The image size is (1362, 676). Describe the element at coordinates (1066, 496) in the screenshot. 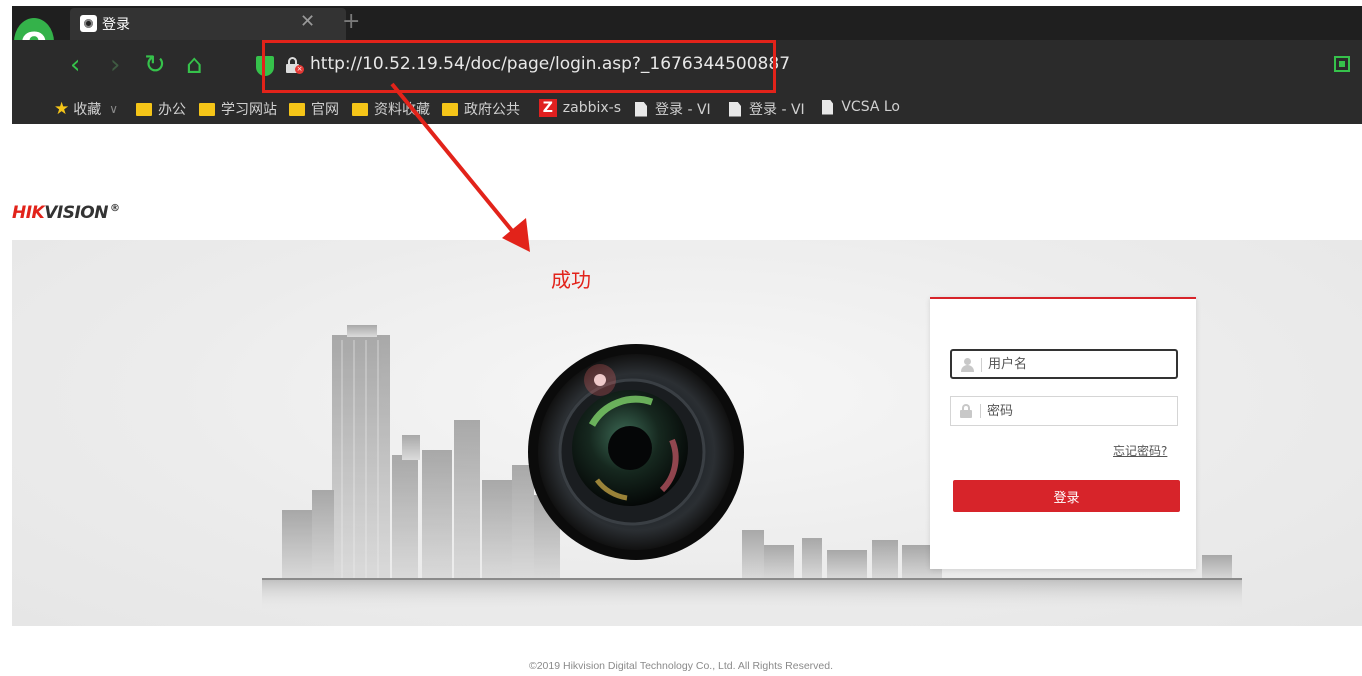

I see `login-button: 登录` at that location.